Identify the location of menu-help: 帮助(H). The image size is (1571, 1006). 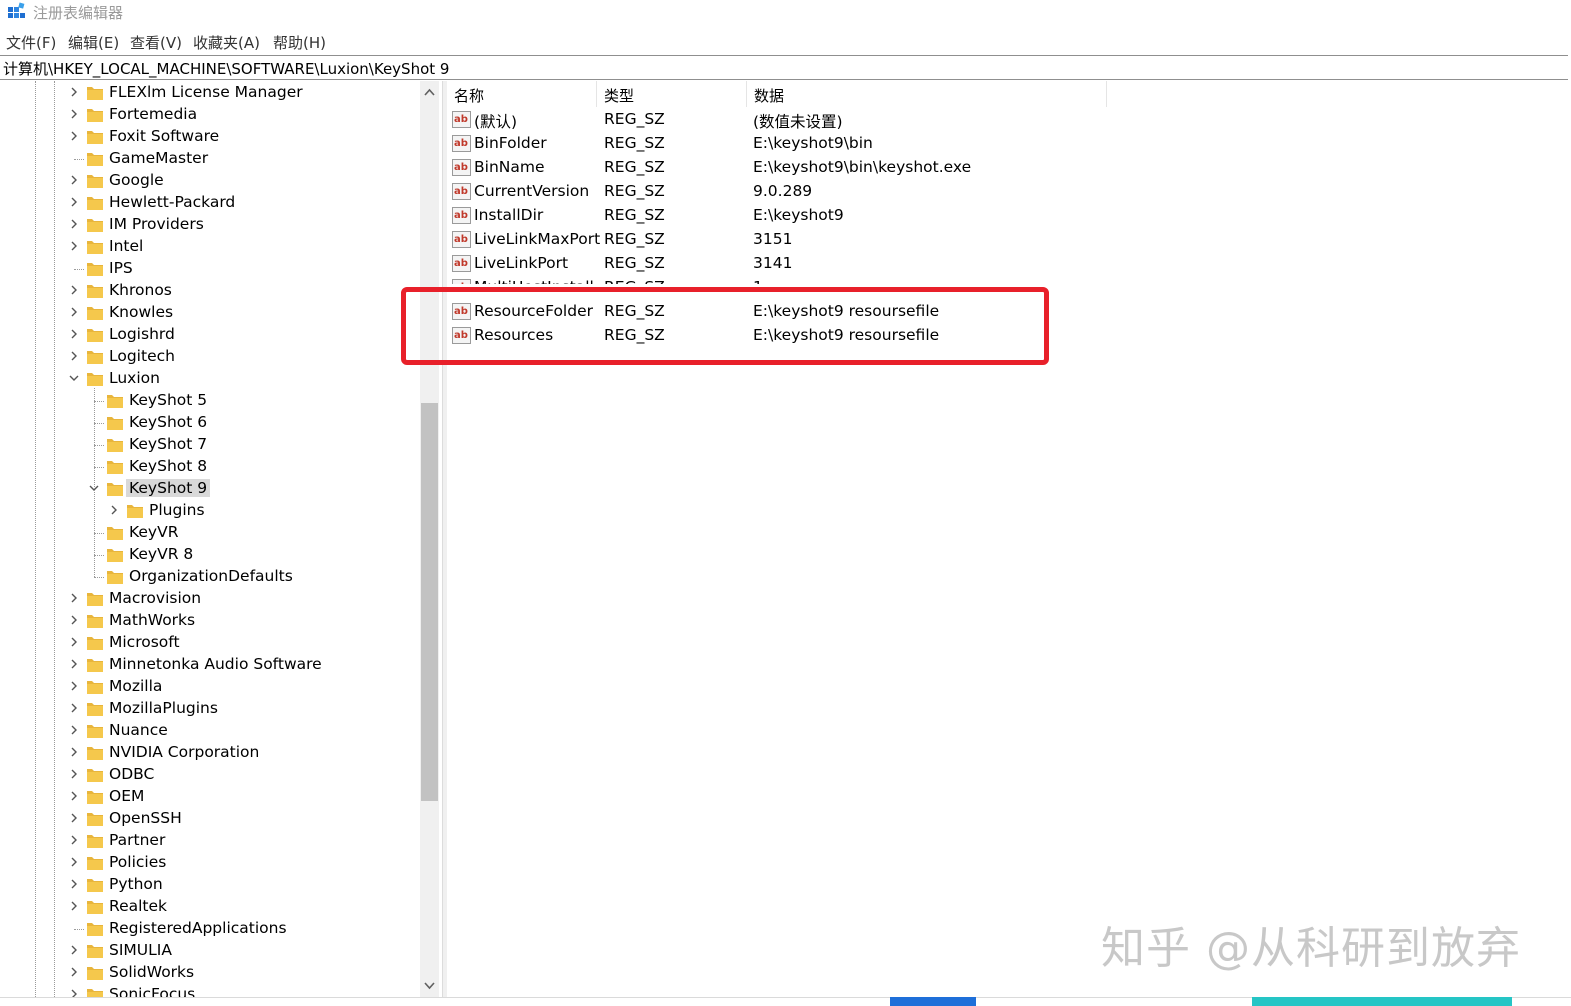
(299, 42).